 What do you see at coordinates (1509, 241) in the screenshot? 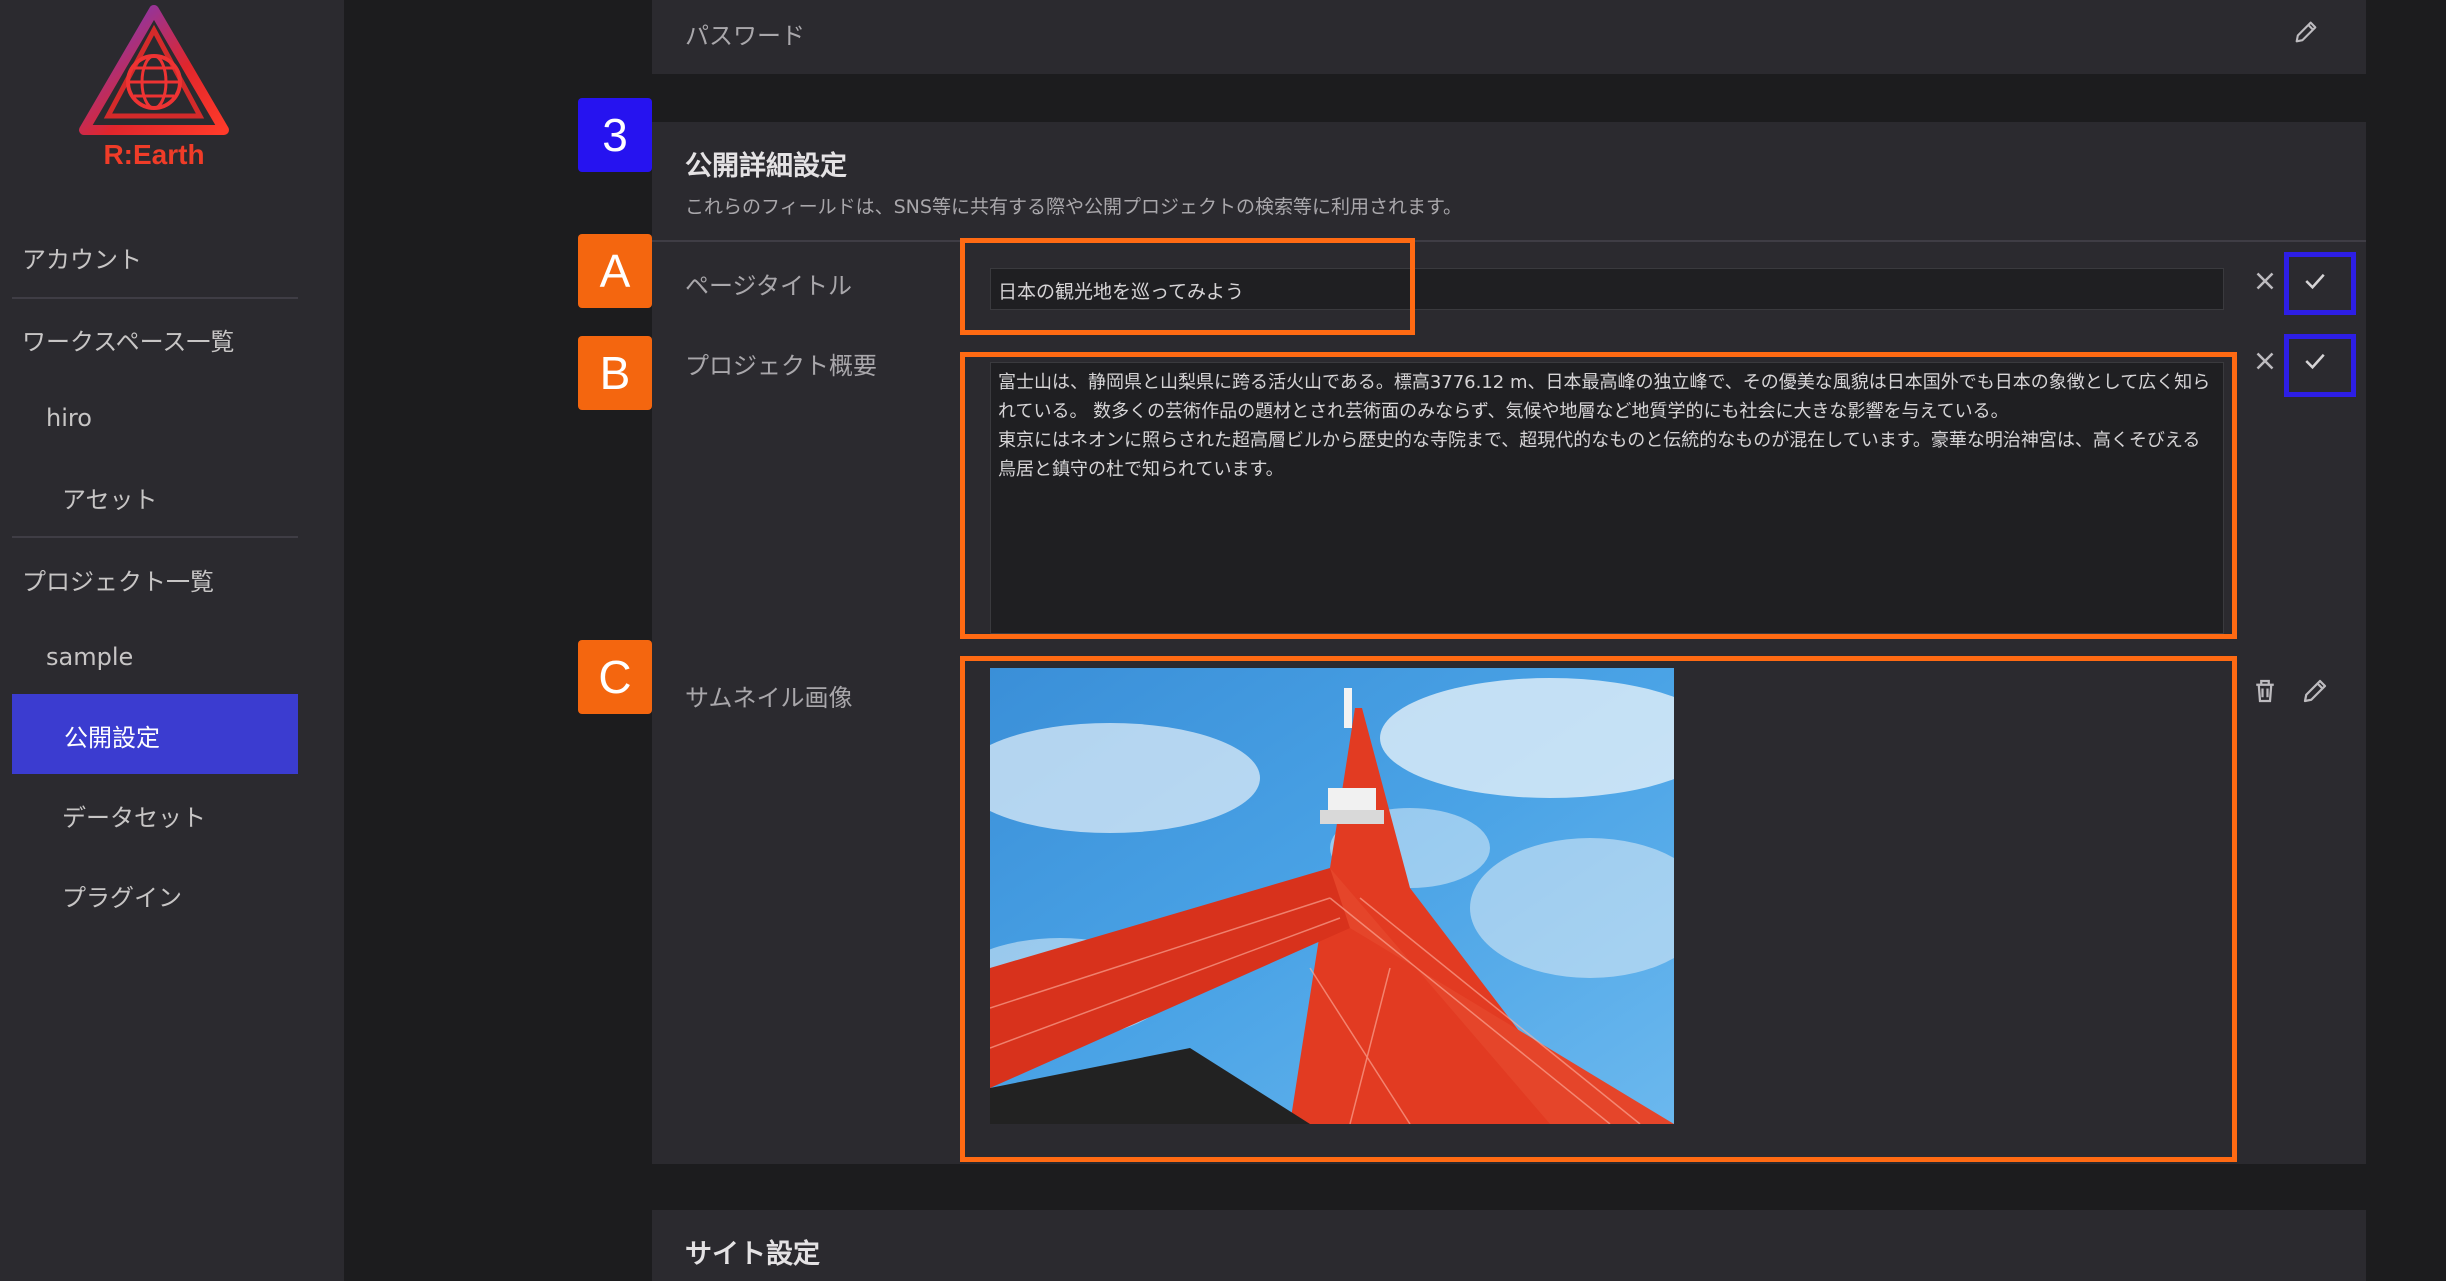
I see `section-divider` at bounding box center [1509, 241].